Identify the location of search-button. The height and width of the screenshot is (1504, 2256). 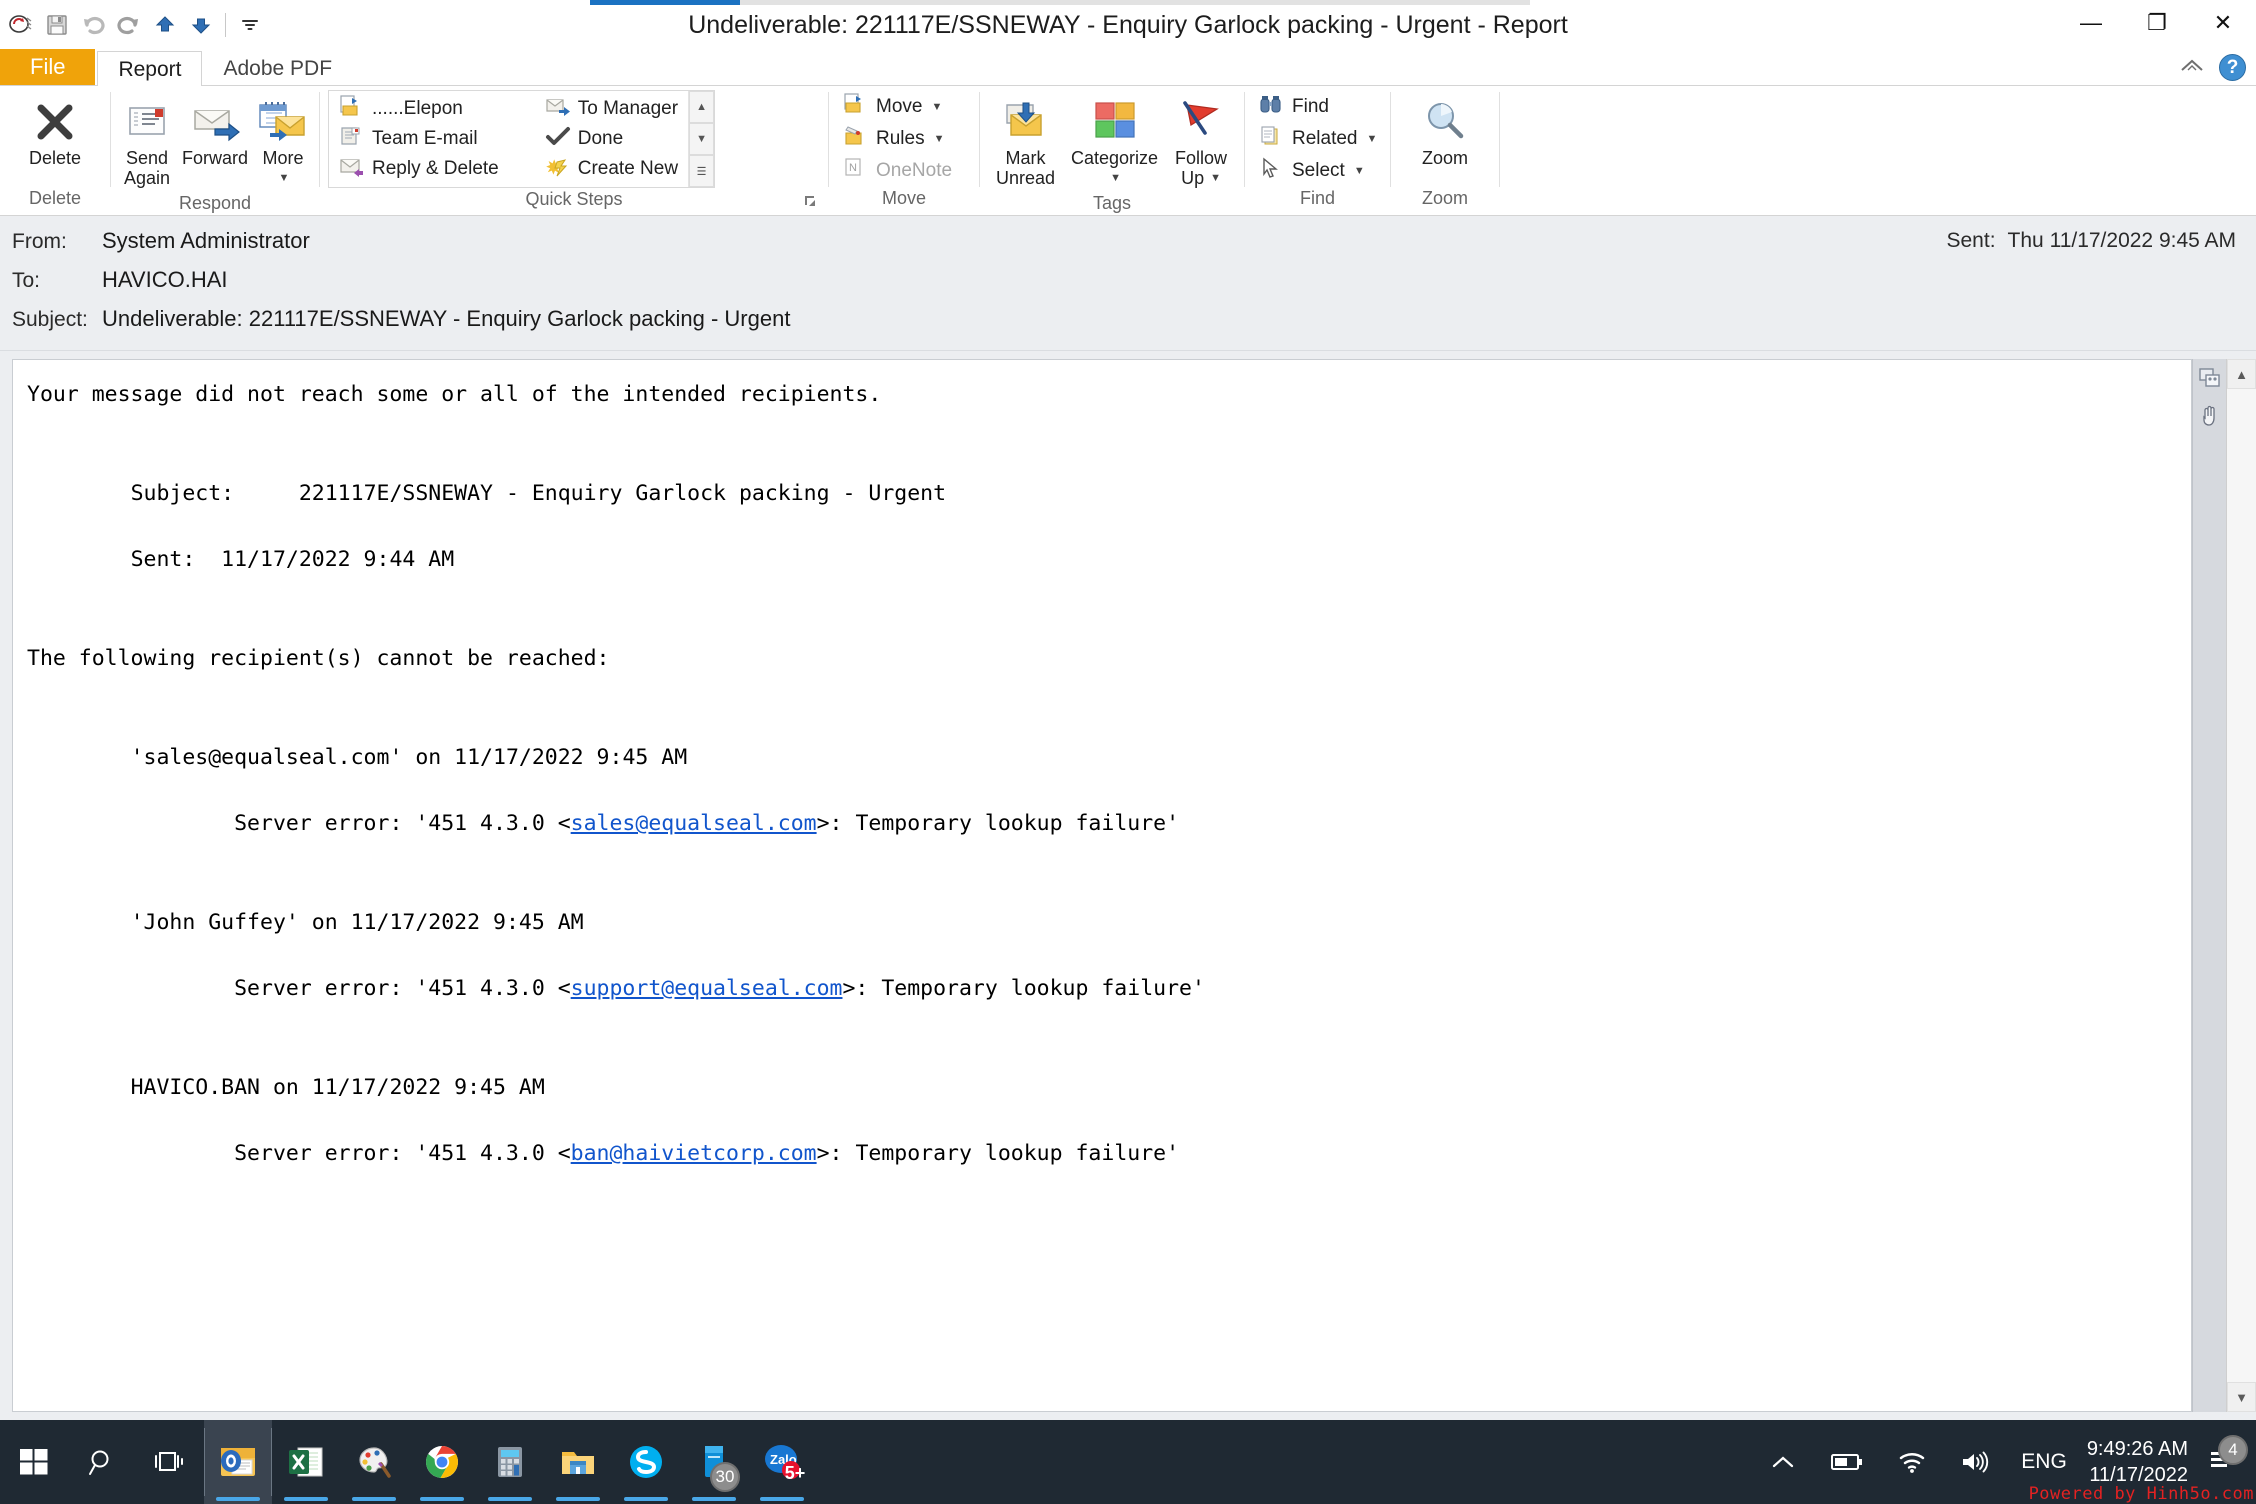
(102, 1462).